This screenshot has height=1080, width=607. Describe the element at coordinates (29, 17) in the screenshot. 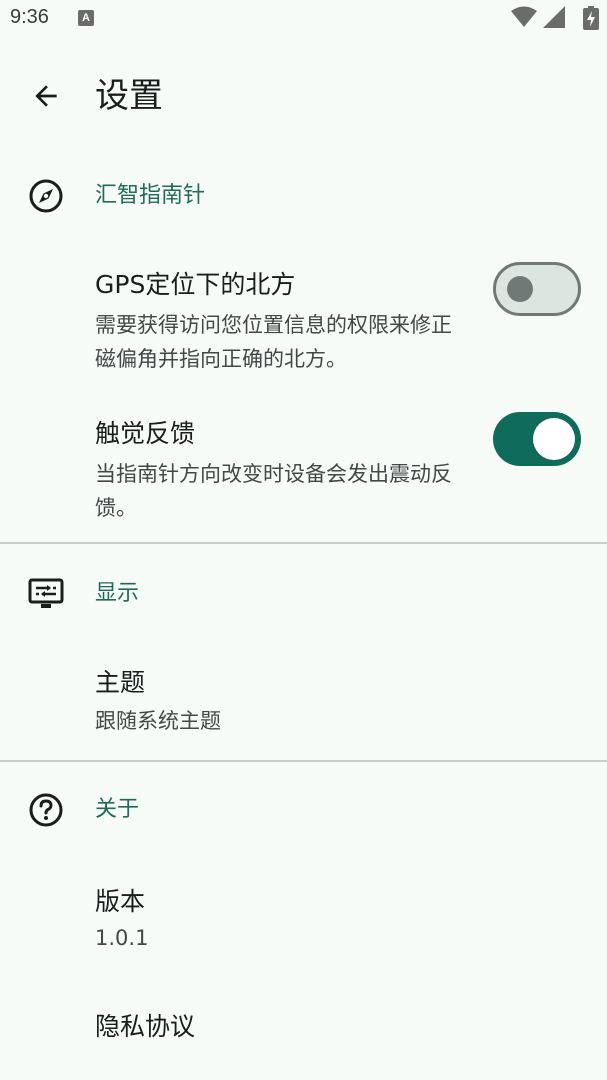

I see `status-time: 9:36` at that location.